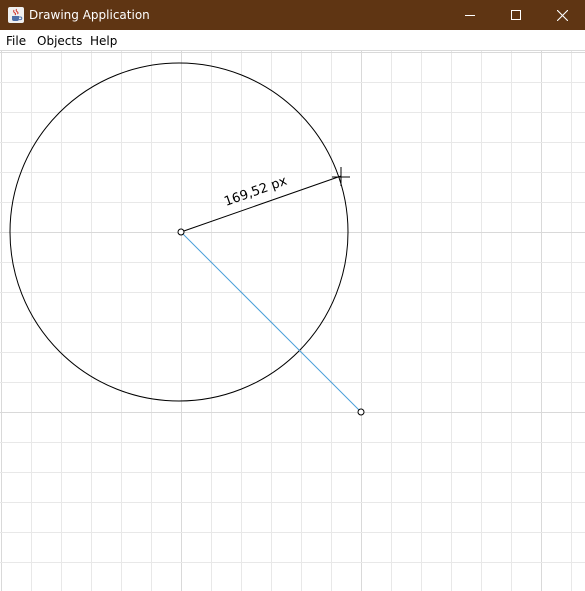  What do you see at coordinates (361, 412) in the screenshot?
I see `endpoint-handle` at bounding box center [361, 412].